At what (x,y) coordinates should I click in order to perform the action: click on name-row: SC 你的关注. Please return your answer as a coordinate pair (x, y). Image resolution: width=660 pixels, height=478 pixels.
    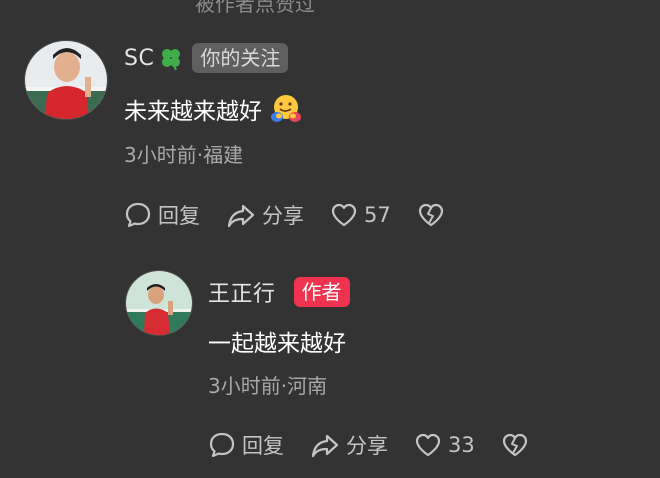
    Looking at the image, I should click on (206, 58).